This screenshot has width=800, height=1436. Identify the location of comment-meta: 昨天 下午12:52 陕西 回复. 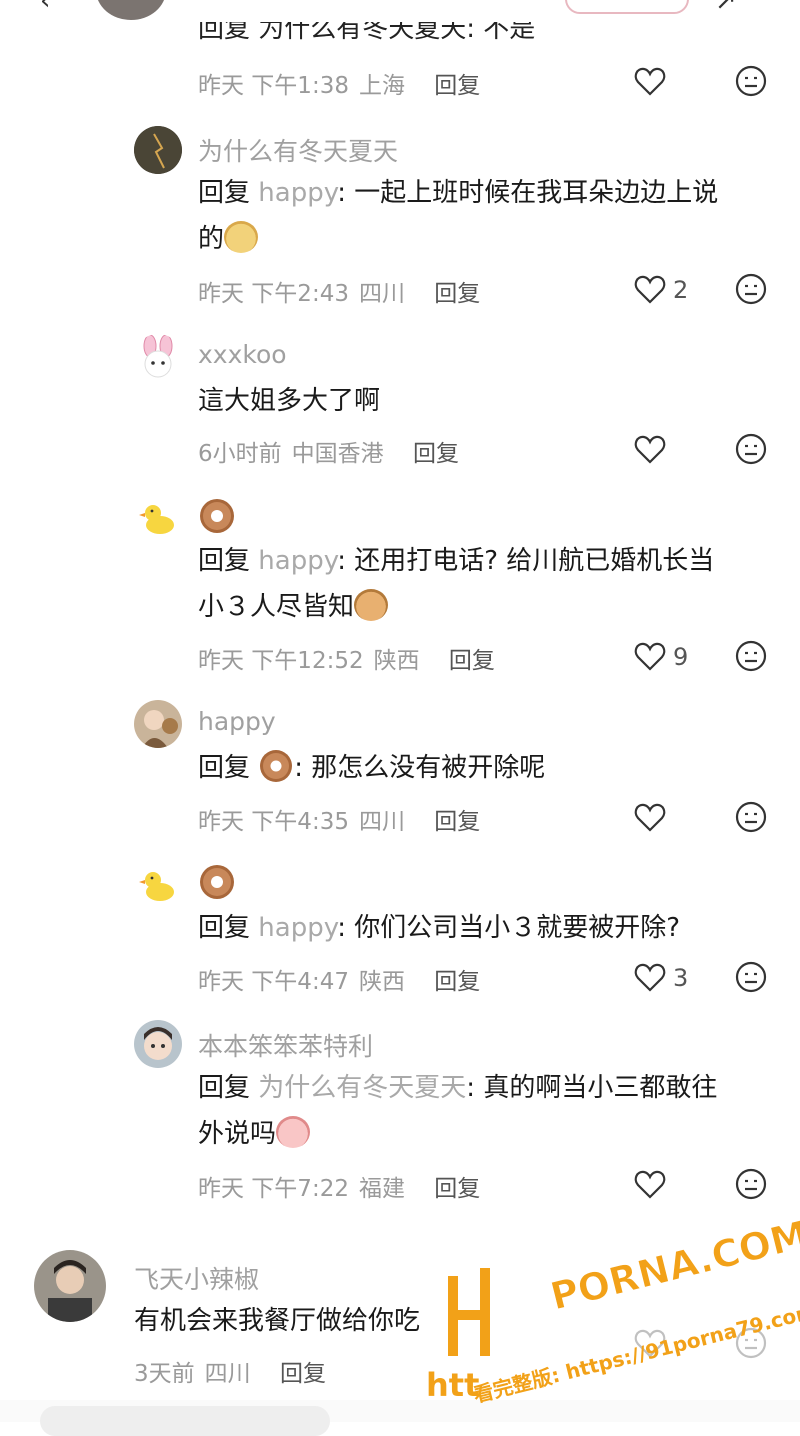
(346, 661).